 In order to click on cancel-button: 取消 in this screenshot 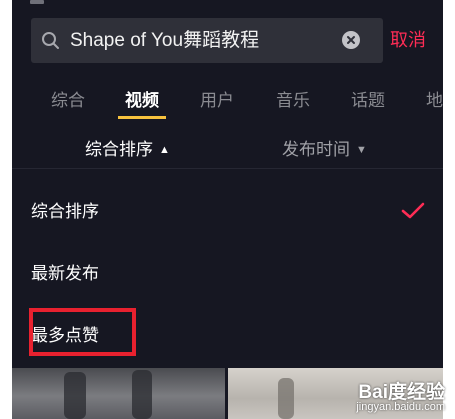, I will do `click(410, 40)`.